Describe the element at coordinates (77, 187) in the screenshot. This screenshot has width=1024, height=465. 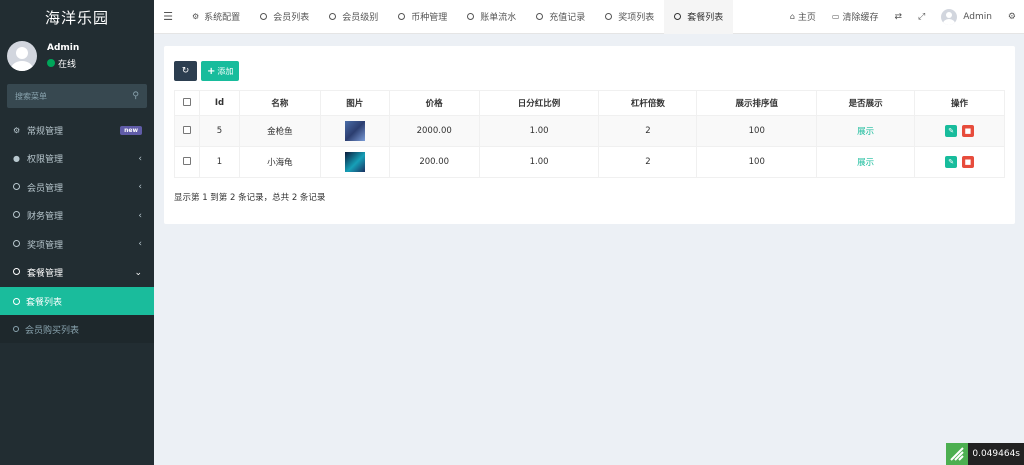
I see `sidebar-item-members: 会员管理 ‹` at that location.